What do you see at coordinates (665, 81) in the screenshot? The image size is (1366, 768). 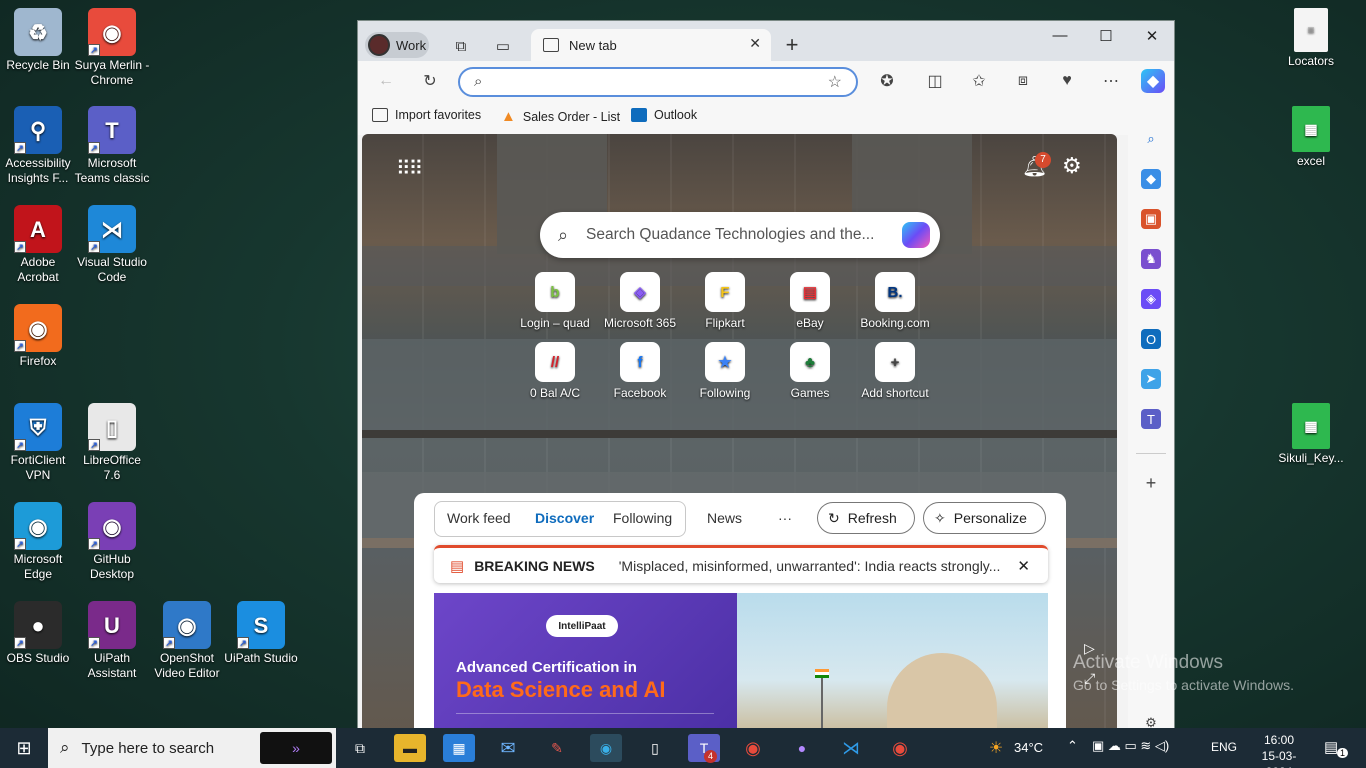 I see `address-input` at bounding box center [665, 81].